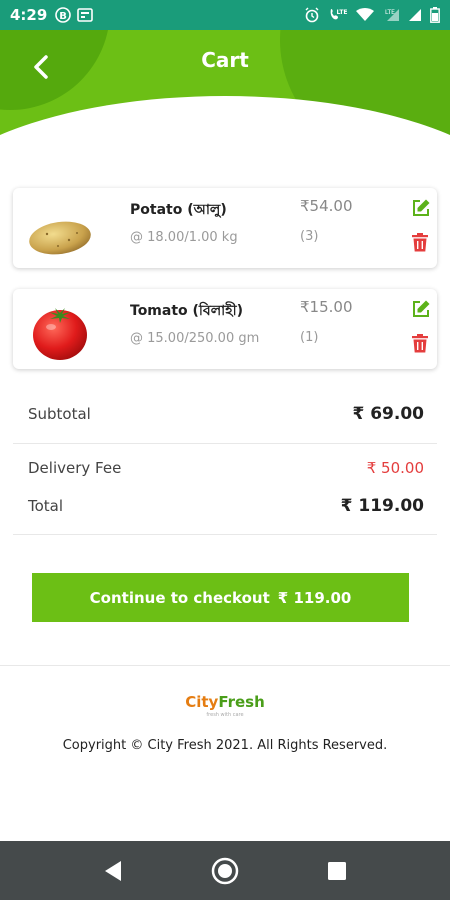 Image resolution: width=450 pixels, height=900 pixels. I want to click on page-title: Cart, so click(225, 60).